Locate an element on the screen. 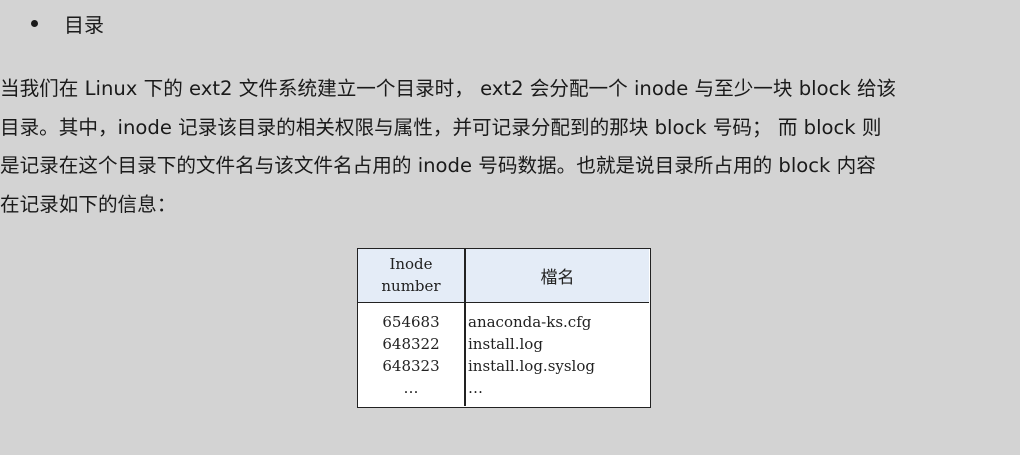 The image size is (1020, 455). header-filename: 檔名 is located at coordinates (557, 278).